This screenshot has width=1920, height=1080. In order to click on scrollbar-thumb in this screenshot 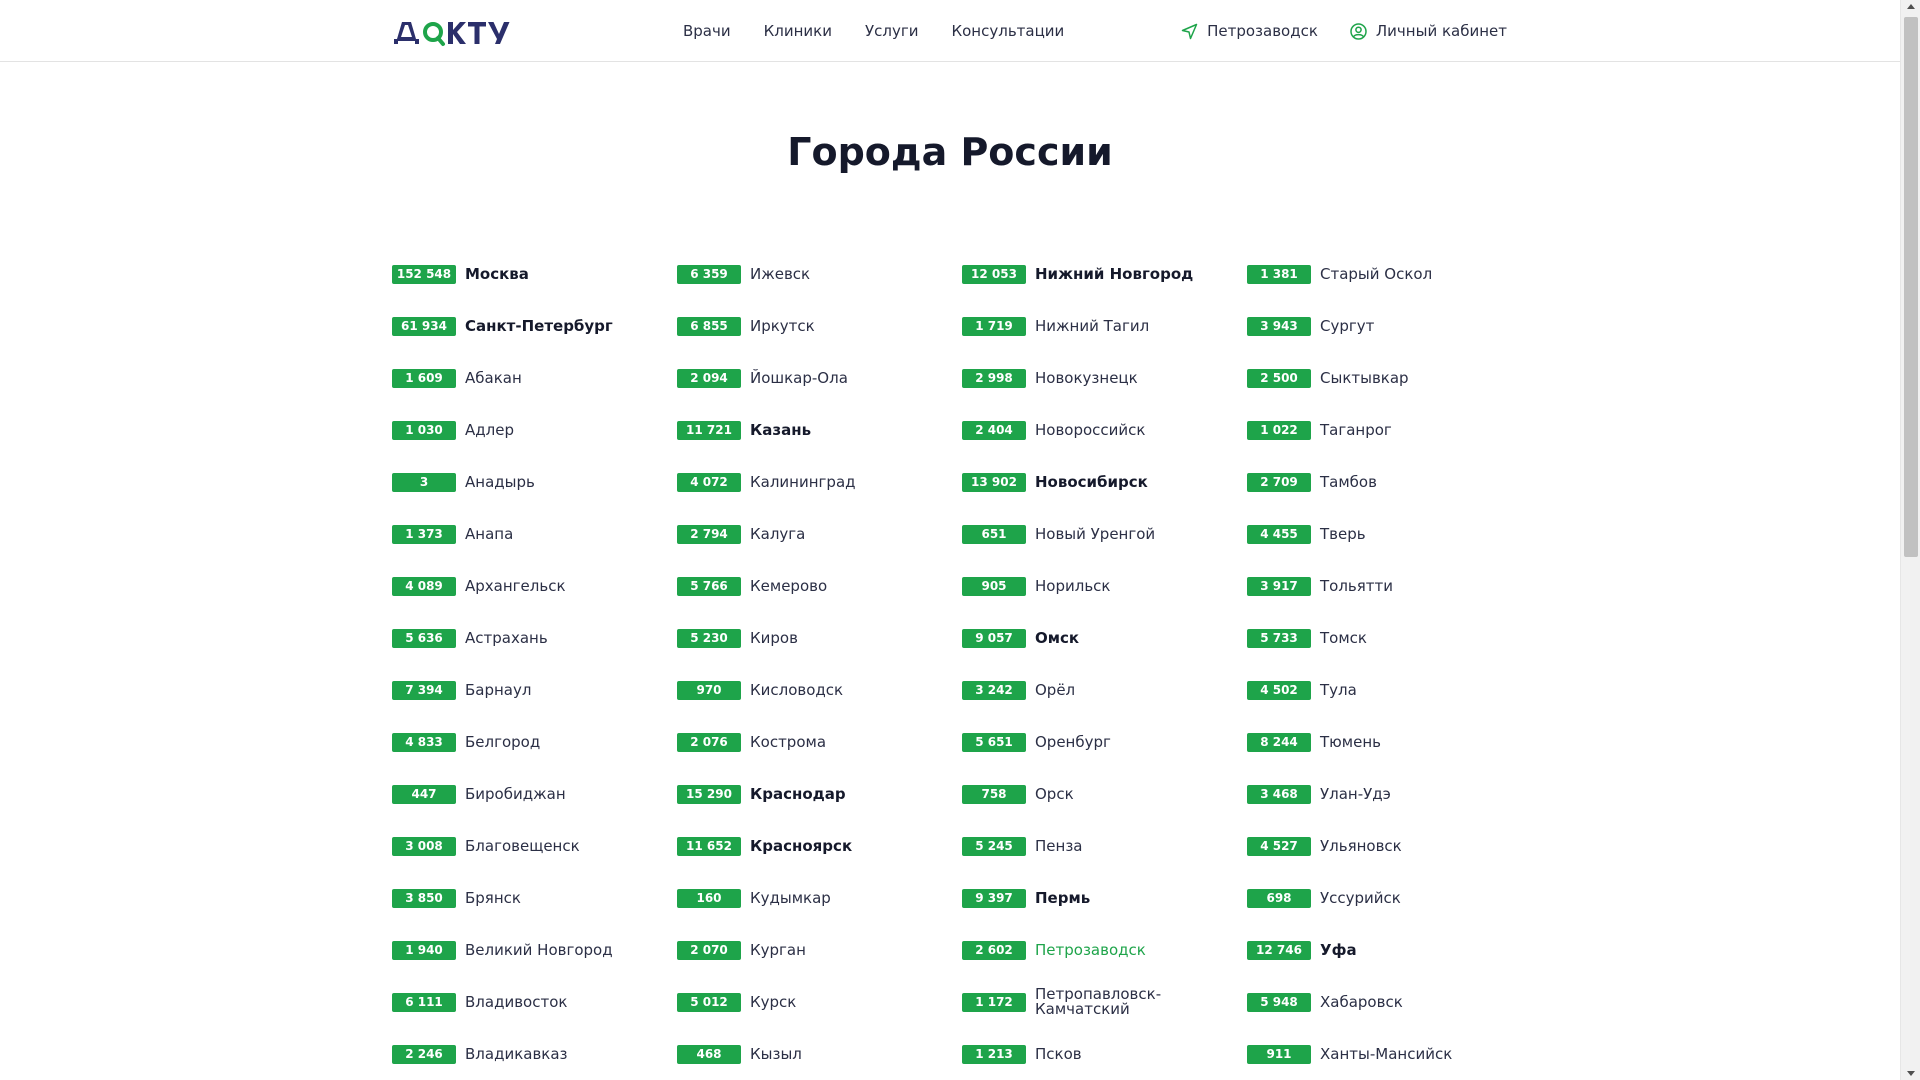, I will do `click(1911, 287)`.